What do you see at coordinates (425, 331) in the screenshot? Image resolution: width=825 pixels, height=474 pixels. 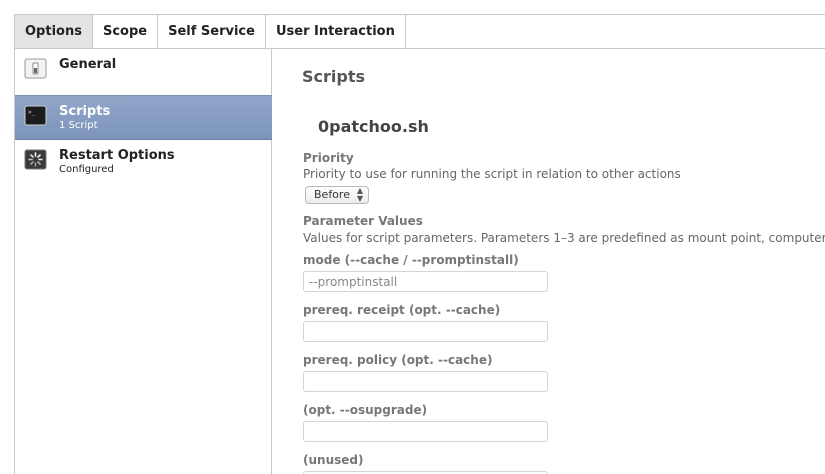 I see `param-5-input` at bounding box center [425, 331].